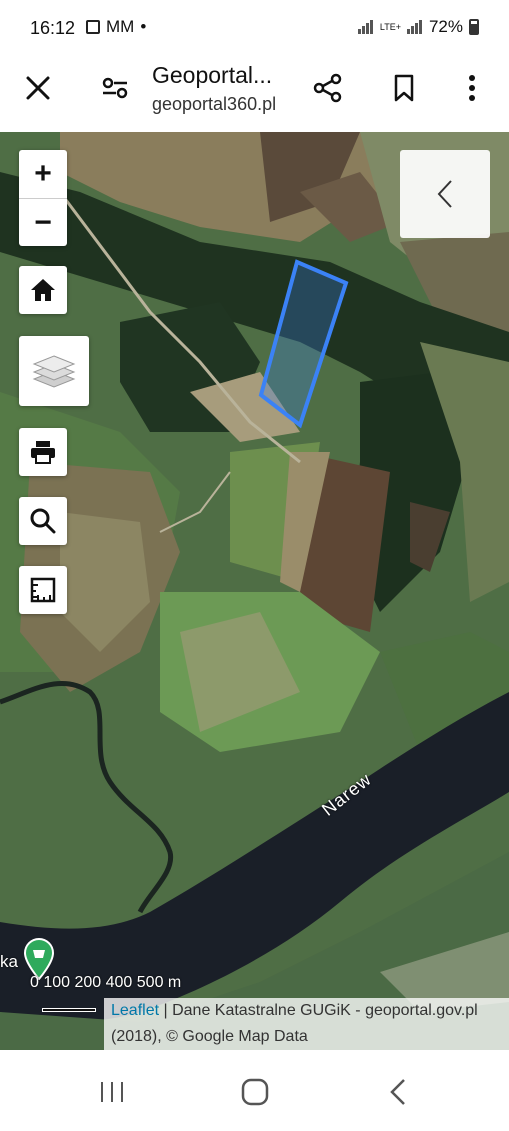 This screenshot has width=509, height=1131. I want to click on cell-signal-icon, so click(414, 27).